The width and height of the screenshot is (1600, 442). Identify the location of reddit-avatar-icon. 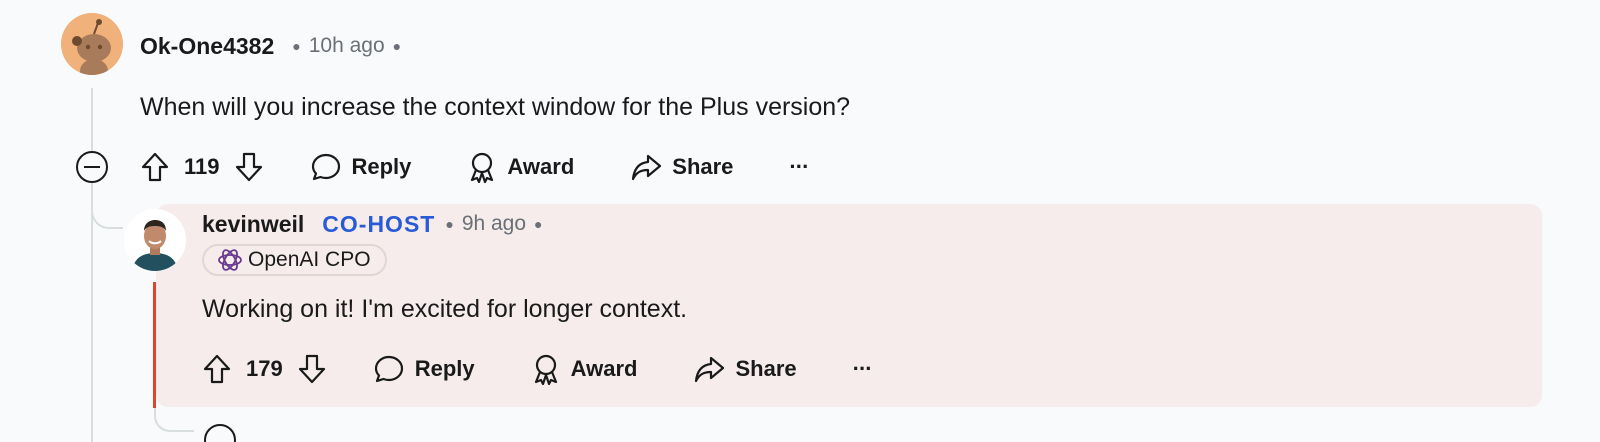
(92, 44).